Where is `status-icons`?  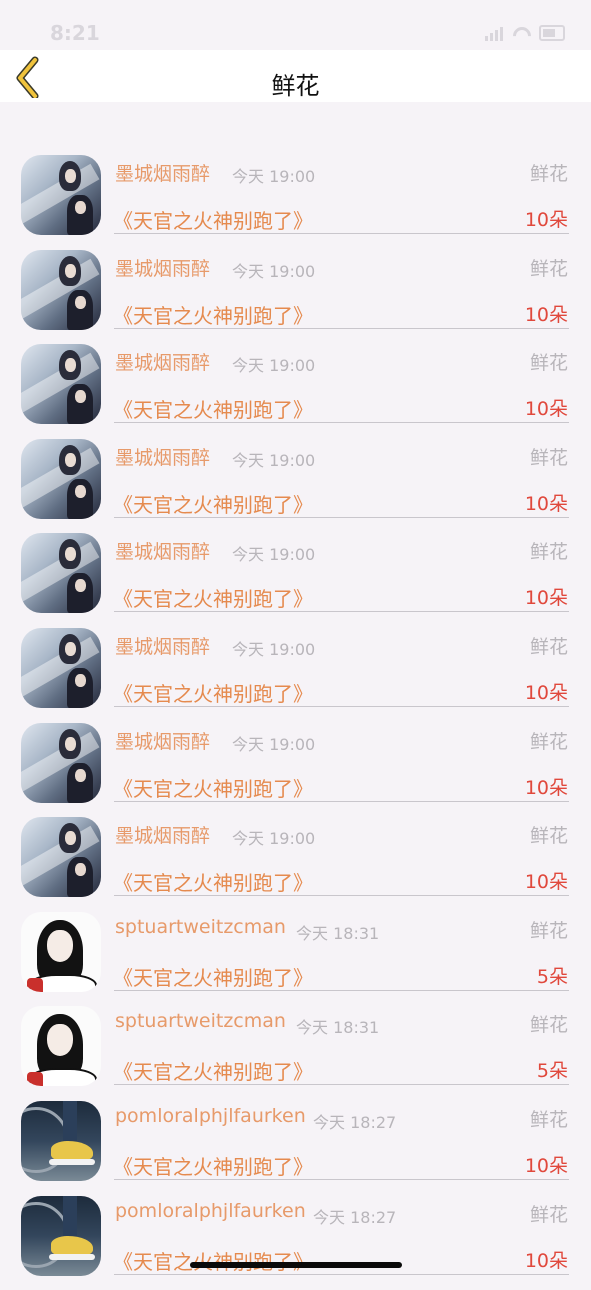
status-icons is located at coordinates (525, 33).